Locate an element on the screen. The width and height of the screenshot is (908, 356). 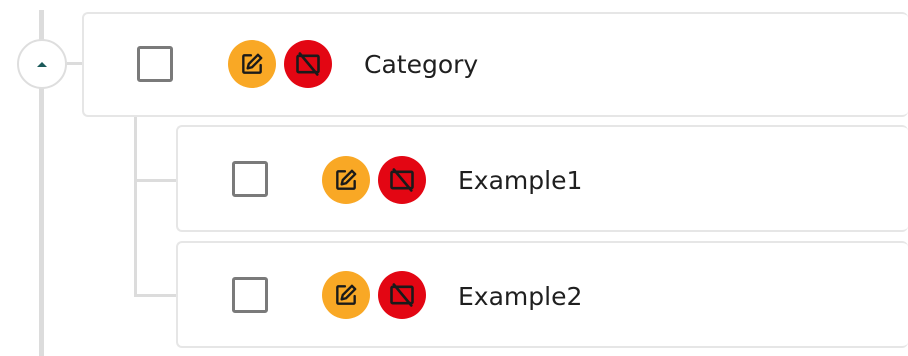
example1-label: Example1 is located at coordinates (520, 180).